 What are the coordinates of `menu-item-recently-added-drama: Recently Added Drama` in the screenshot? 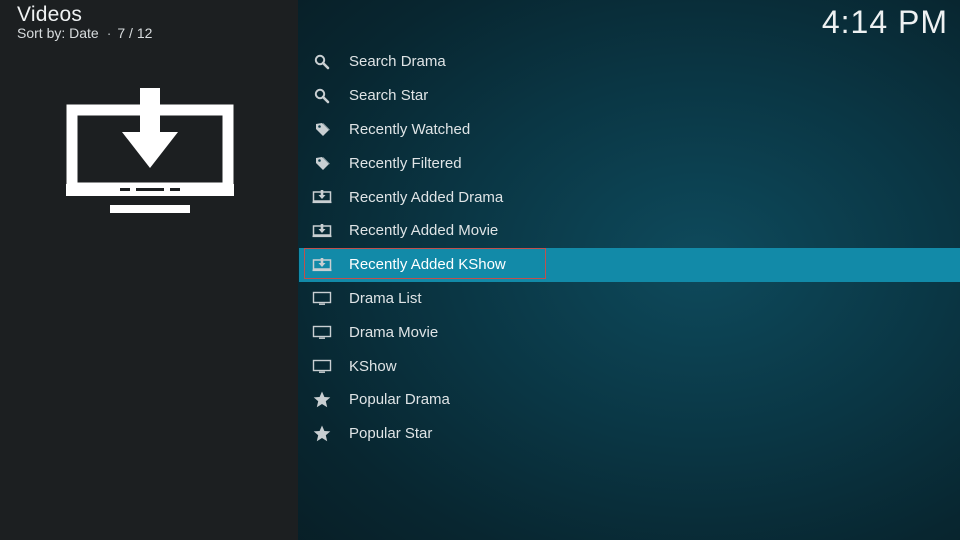 It's located at (629, 197).